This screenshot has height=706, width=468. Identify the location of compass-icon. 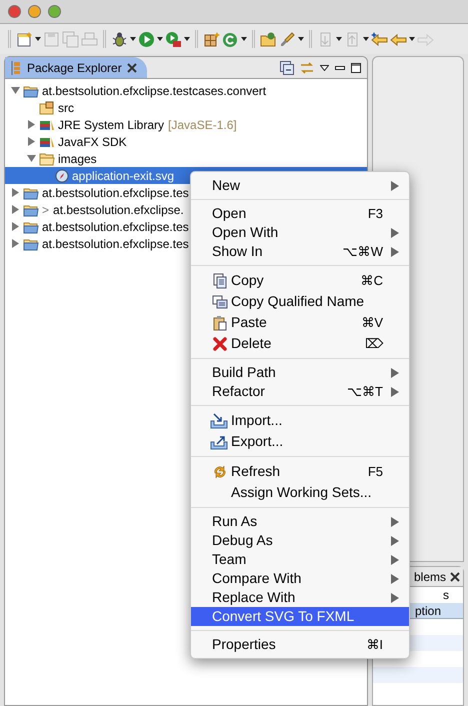
(62, 175).